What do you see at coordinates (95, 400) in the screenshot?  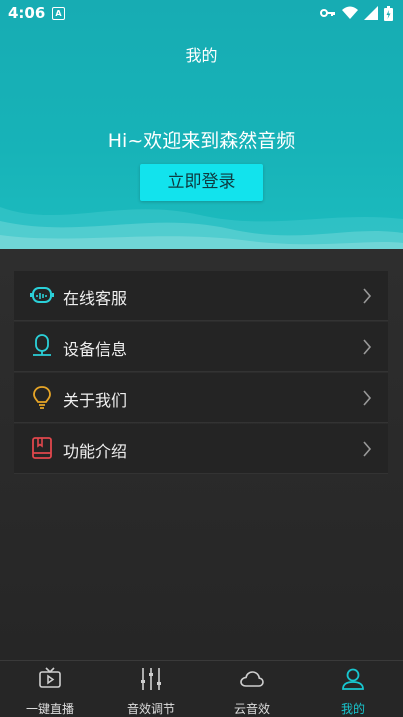 I see `menu-item-label: 关于我们` at bounding box center [95, 400].